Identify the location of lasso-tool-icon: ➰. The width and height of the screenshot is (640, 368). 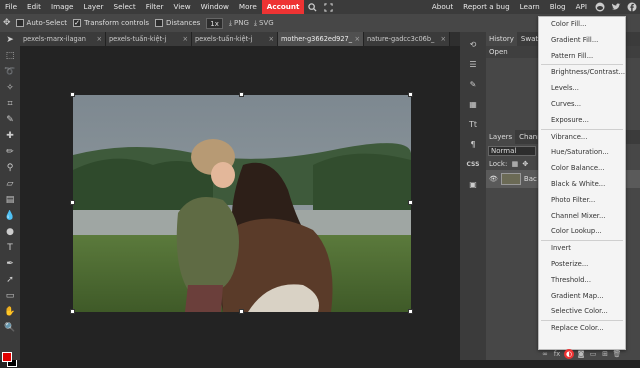
(10, 72).